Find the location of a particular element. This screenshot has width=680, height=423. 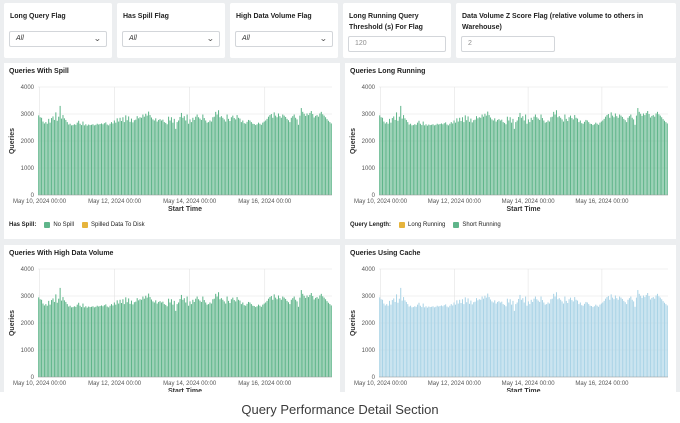

high-data-volume-flag-select: All ⌄ is located at coordinates (284, 39).